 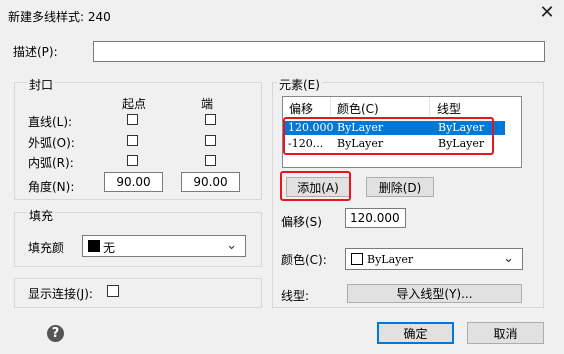 What do you see at coordinates (390, 259) in the screenshot?
I see `color-value: ByLayer` at bounding box center [390, 259].